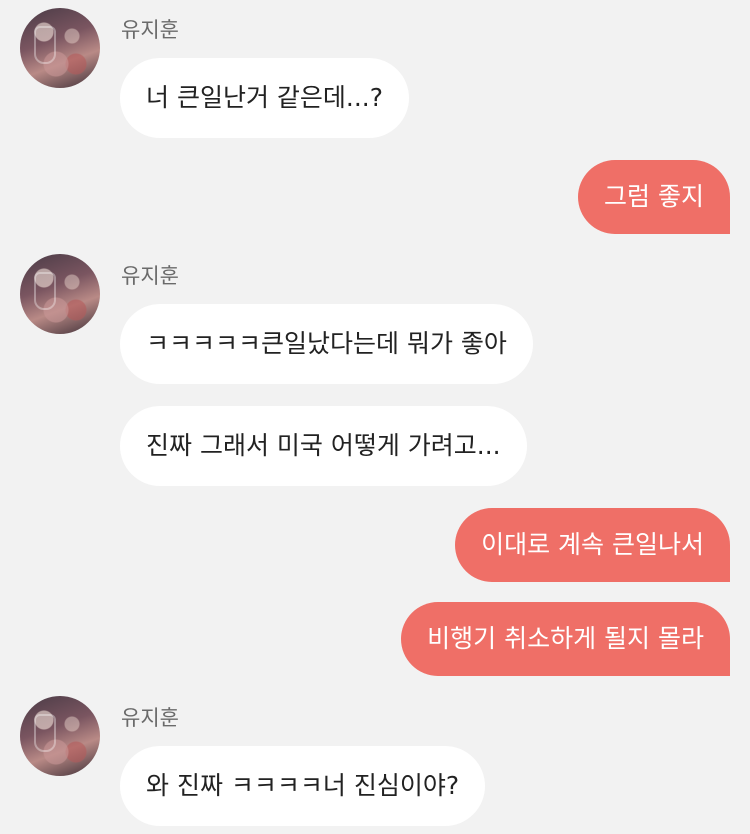  I want to click on outgoing-message-bubble: 이대로 계속 큰일나서, so click(592, 545).